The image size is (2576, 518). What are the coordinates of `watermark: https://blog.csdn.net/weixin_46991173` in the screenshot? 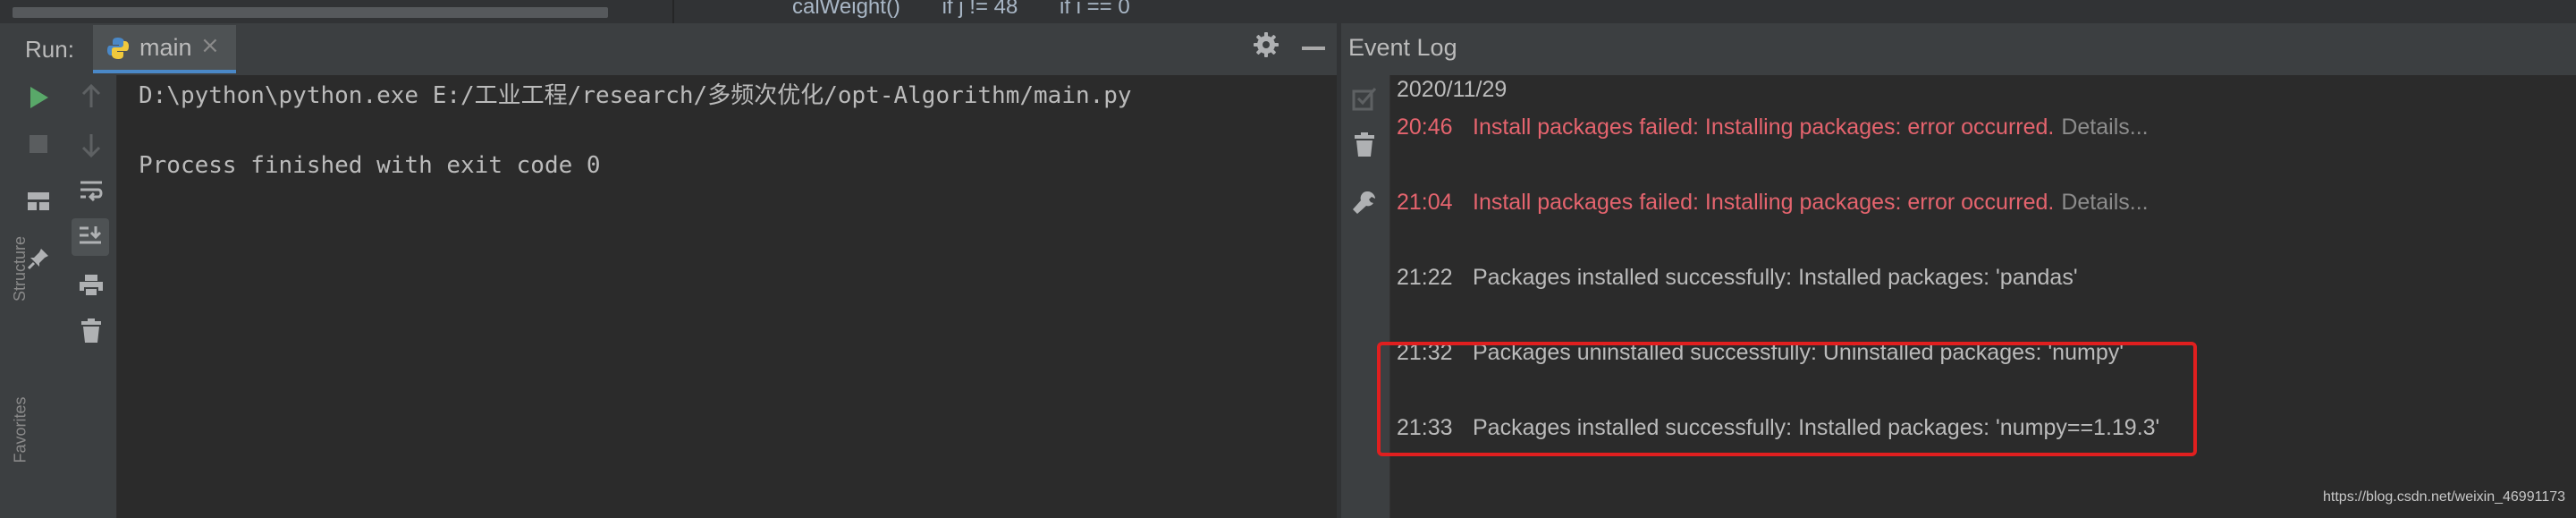 It's located at (2444, 497).